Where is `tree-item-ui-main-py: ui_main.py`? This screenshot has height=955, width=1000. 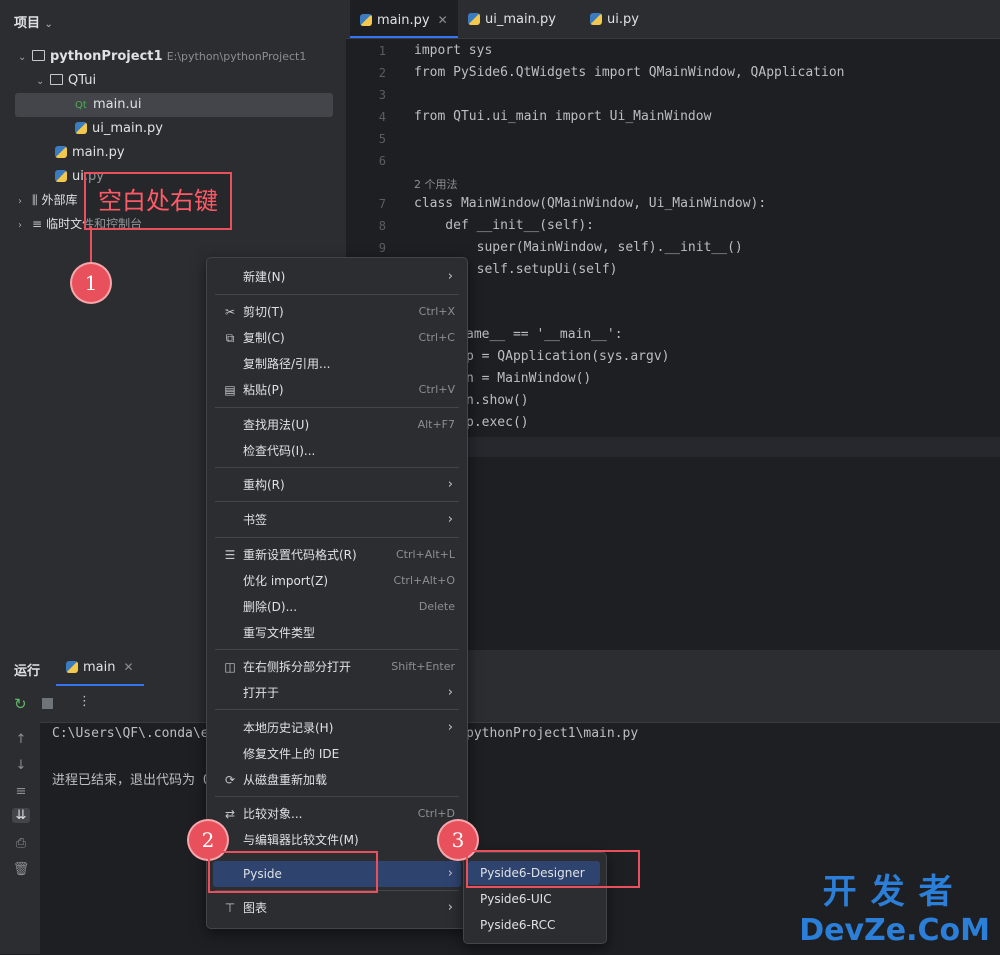 tree-item-ui-main-py: ui_main.py is located at coordinates (119, 129).